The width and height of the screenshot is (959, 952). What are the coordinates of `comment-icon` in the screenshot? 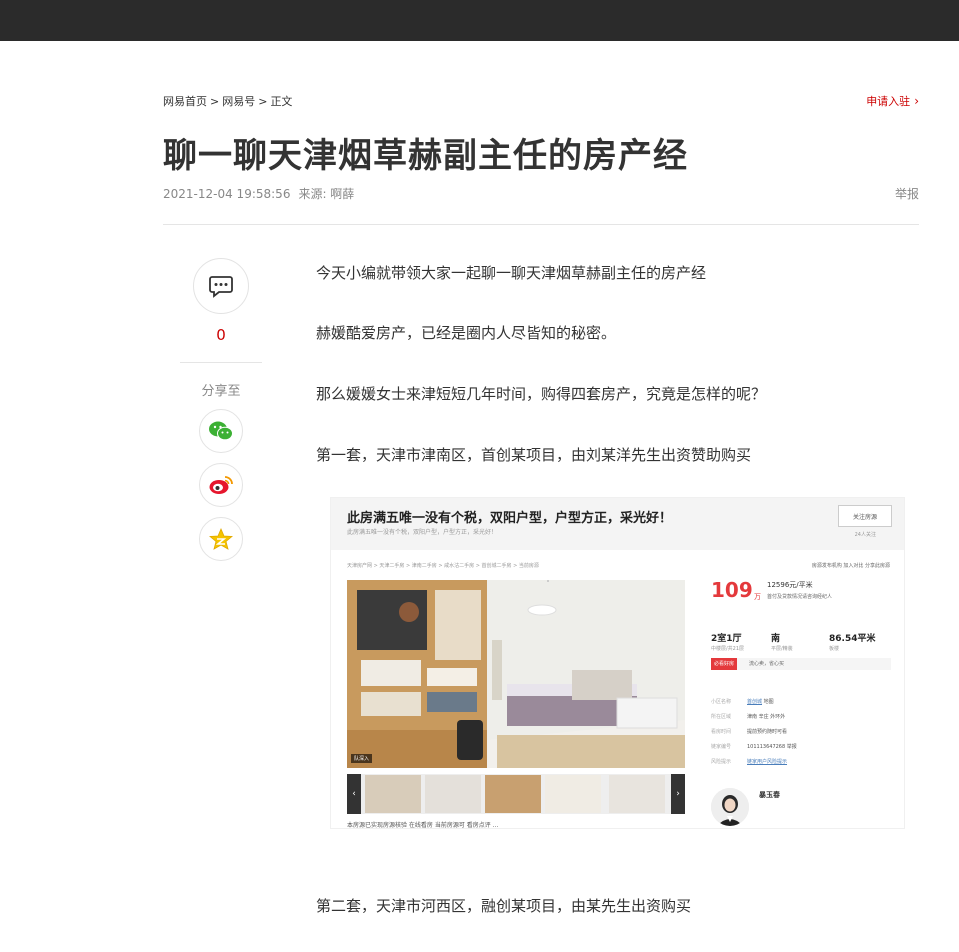 It's located at (221, 287).